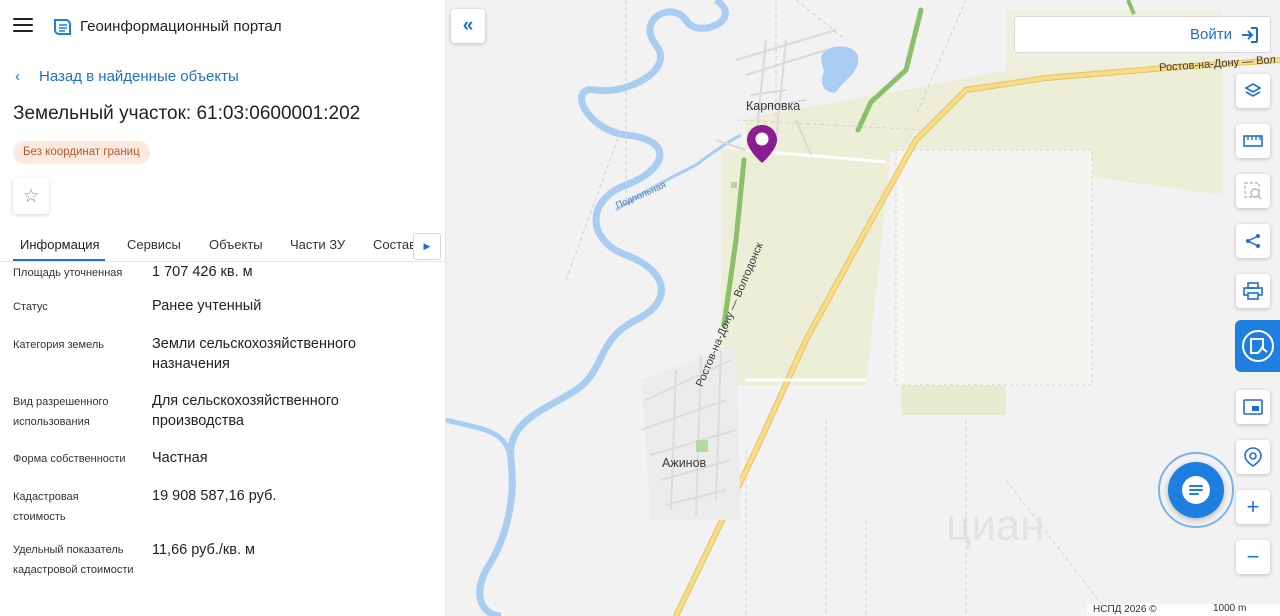 The image size is (1280, 616). I want to click on zoom-out-icon: −, so click(1253, 556).